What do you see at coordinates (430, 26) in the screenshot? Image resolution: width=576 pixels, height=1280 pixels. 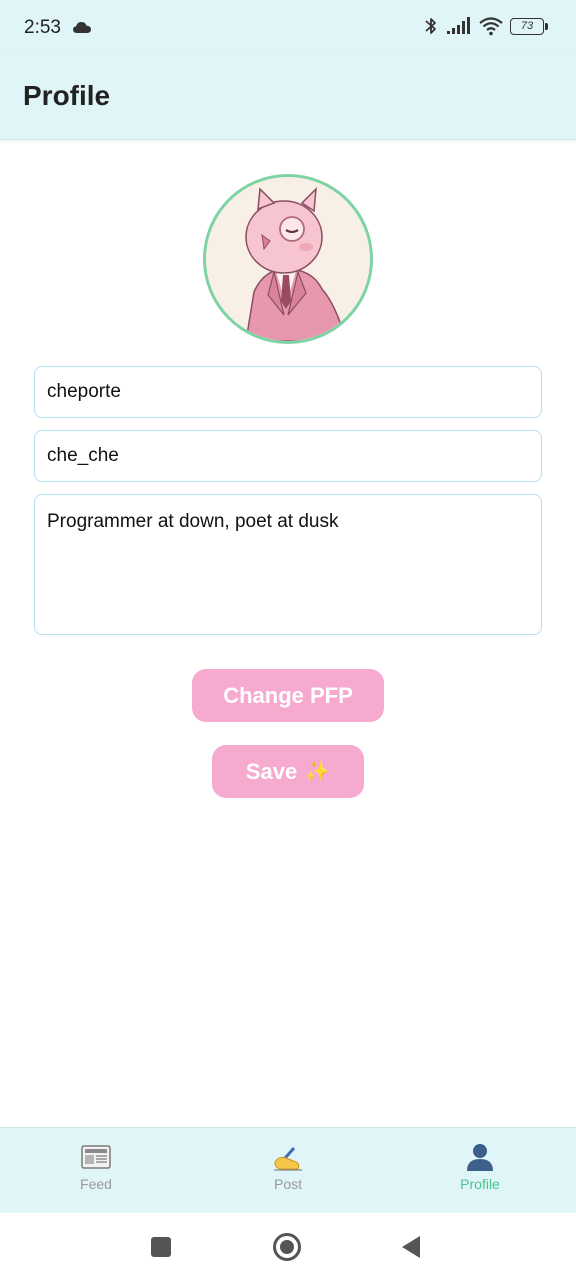 I see `bluetooth-icon` at bounding box center [430, 26].